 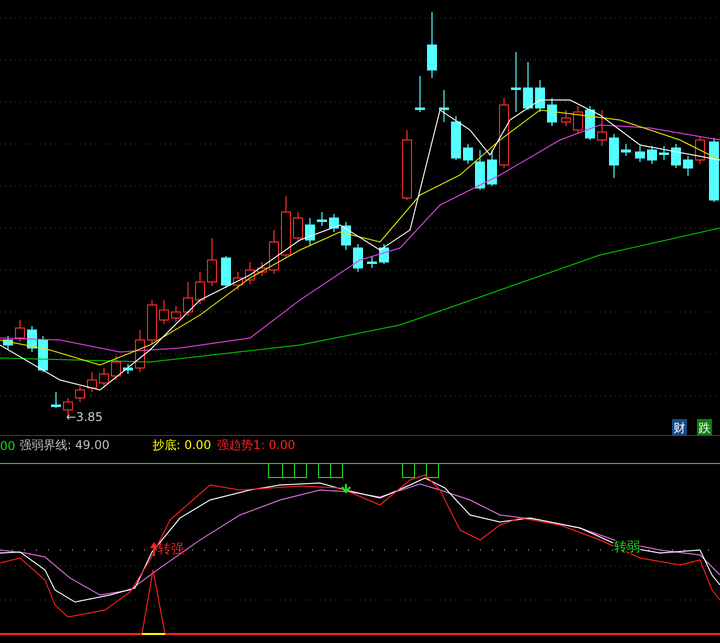 I want to click on badge: 跌, so click(x=704, y=427).